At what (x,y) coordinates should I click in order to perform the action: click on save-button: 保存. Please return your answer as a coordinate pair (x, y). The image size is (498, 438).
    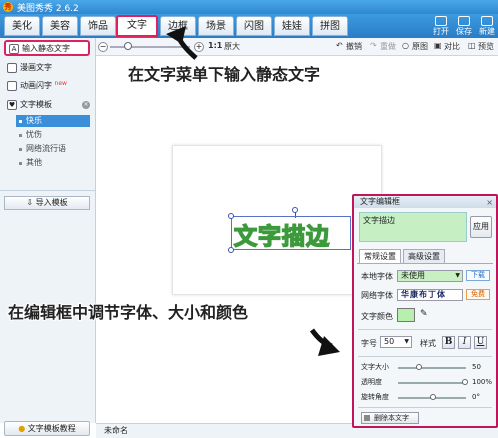
    Looking at the image, I should click on (464, 26).